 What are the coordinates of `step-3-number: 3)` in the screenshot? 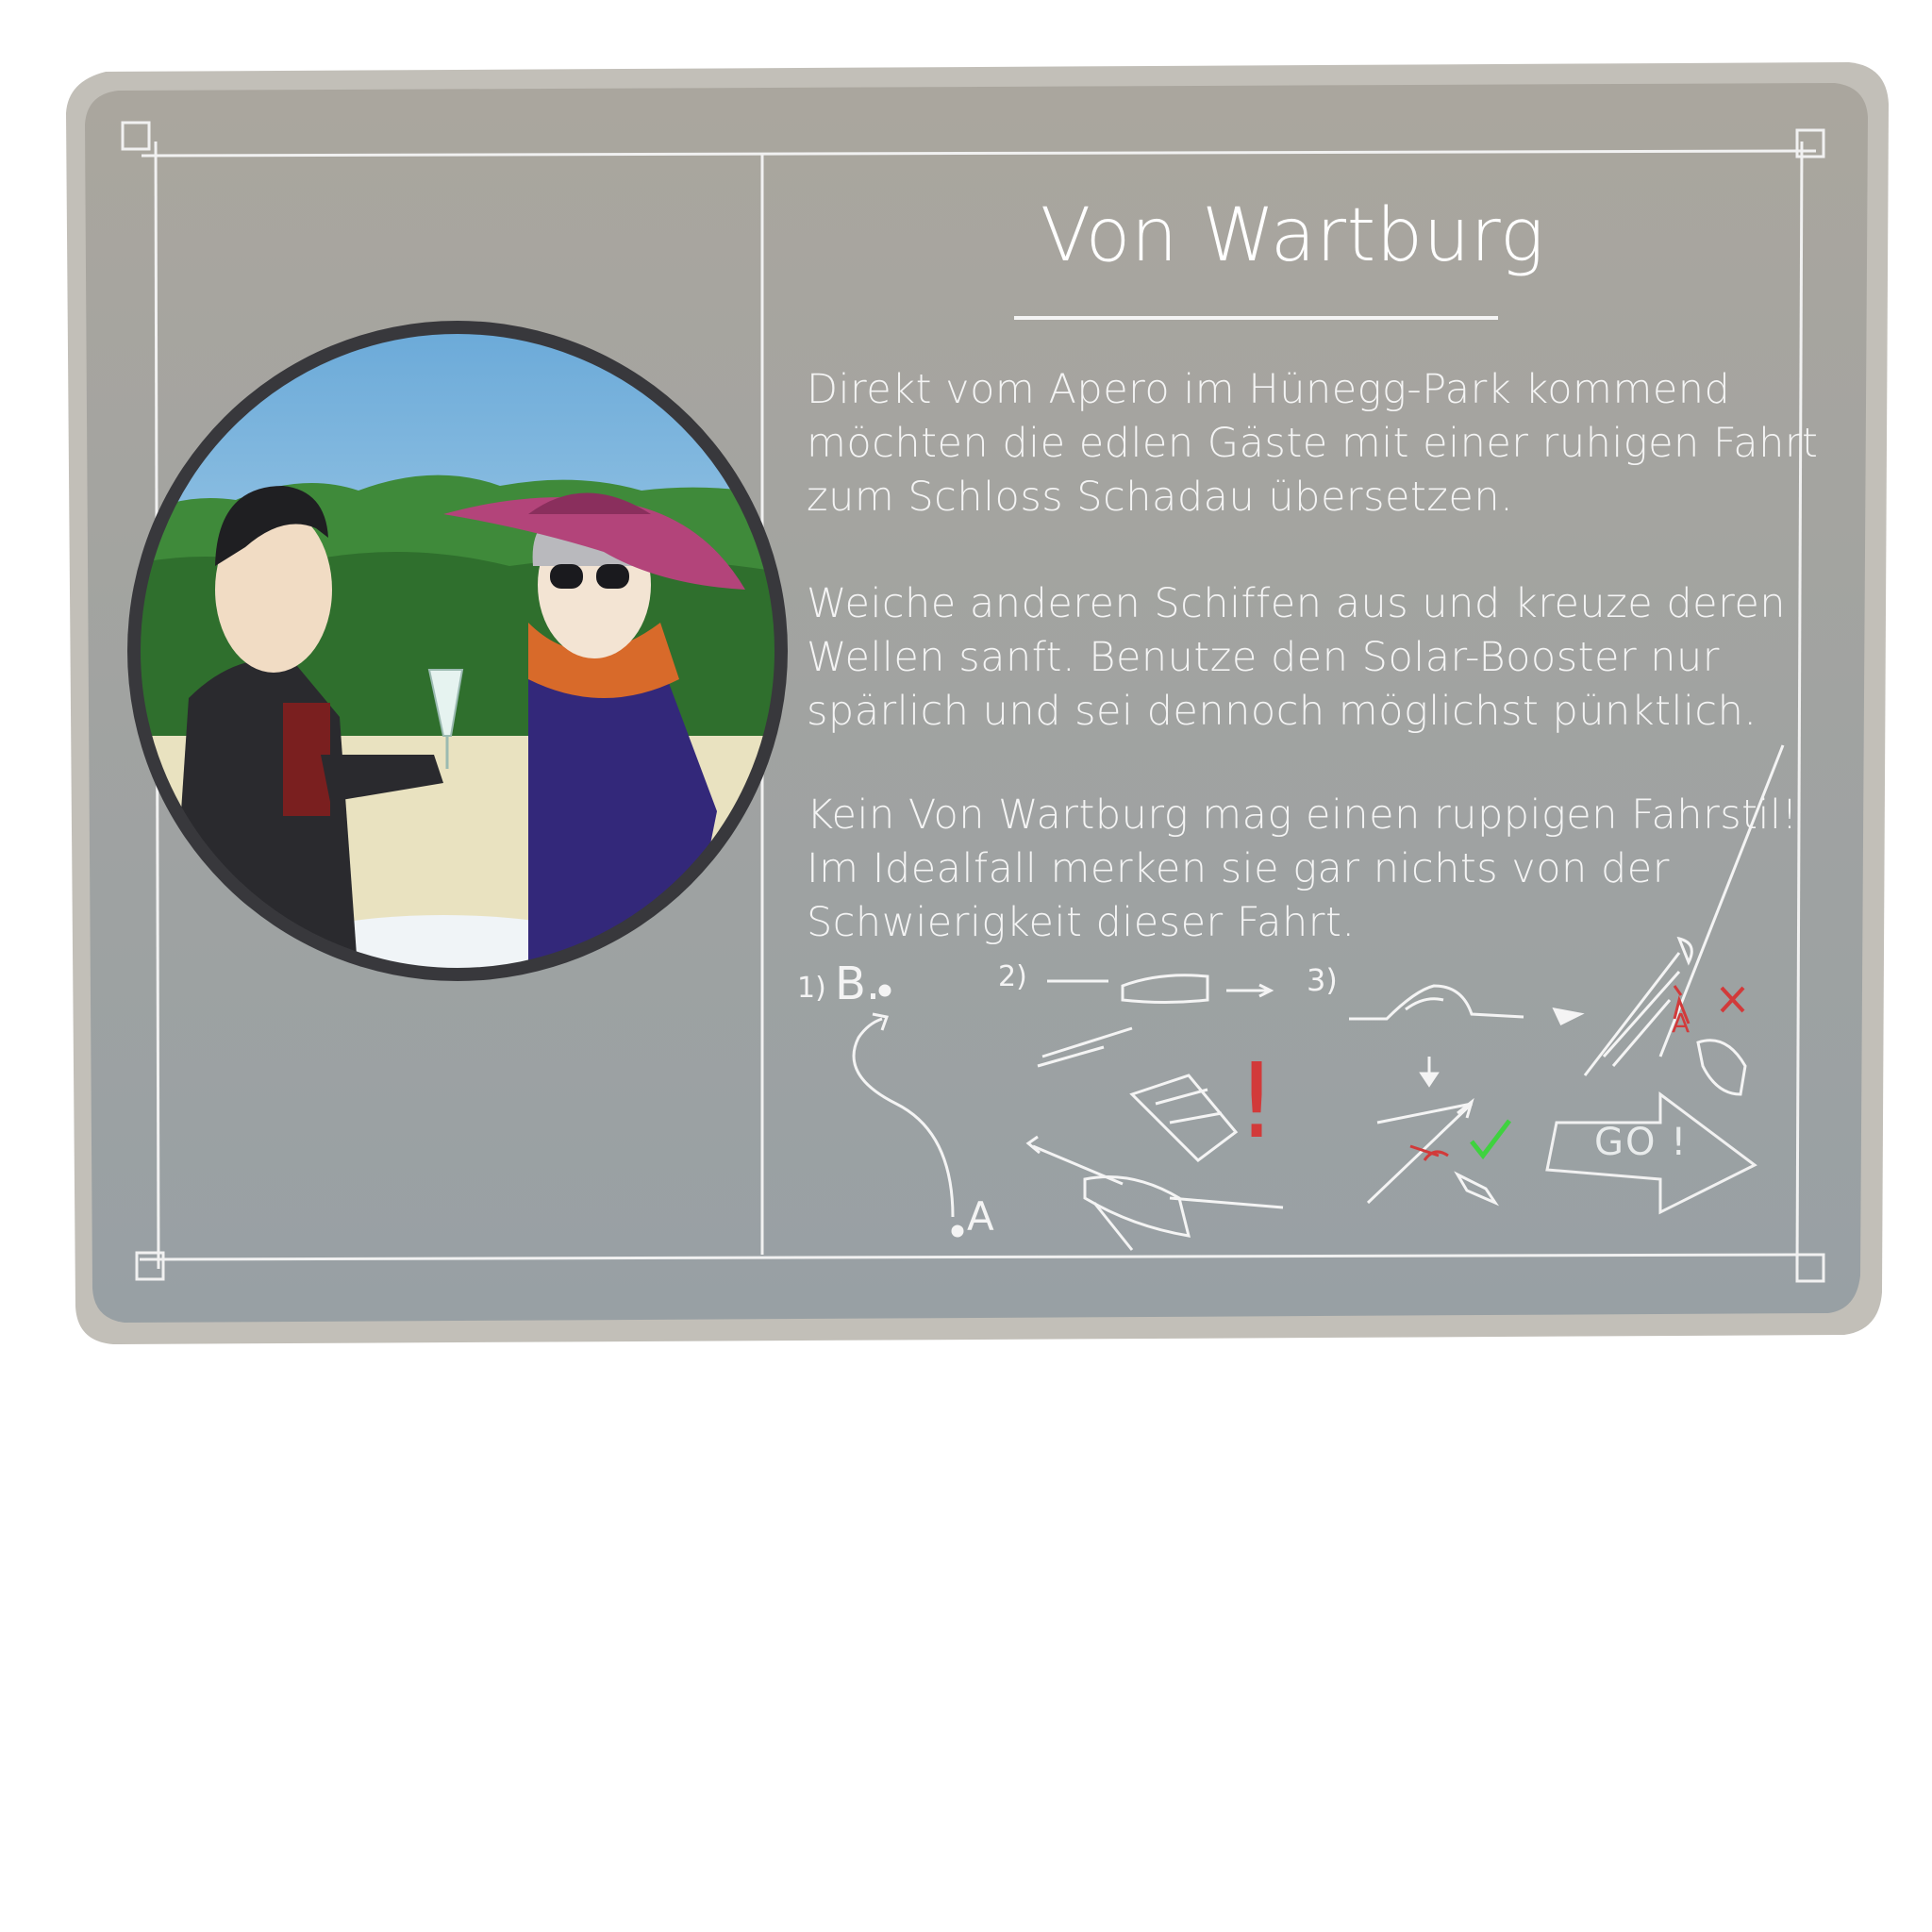 It's located at (1322, 980).